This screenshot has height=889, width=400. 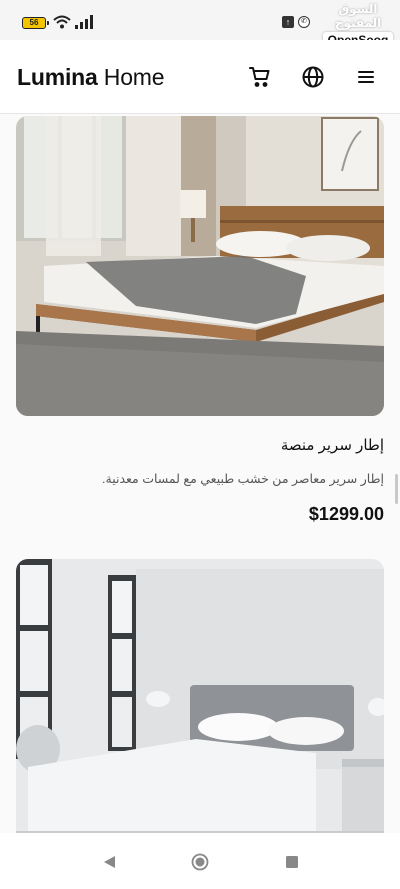 I want to click on whatsapp-icon: ✆, so click(x=304, y=22).